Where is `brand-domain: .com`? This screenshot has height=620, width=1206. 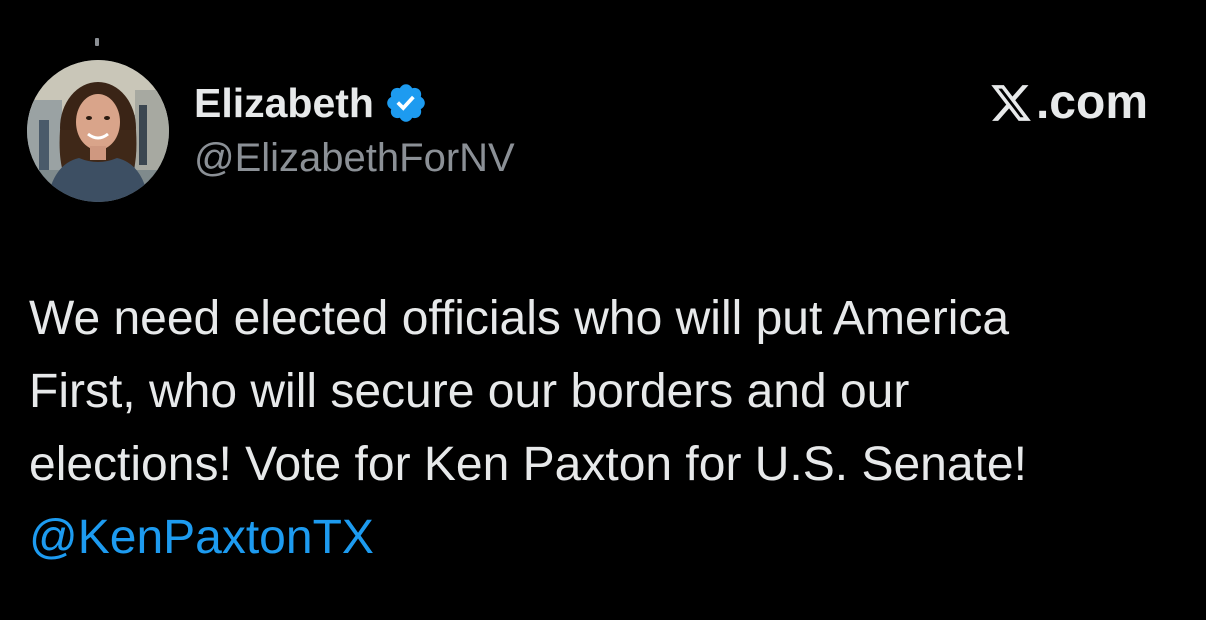
brand-domain: .com is located at coordinates (1091, 102).